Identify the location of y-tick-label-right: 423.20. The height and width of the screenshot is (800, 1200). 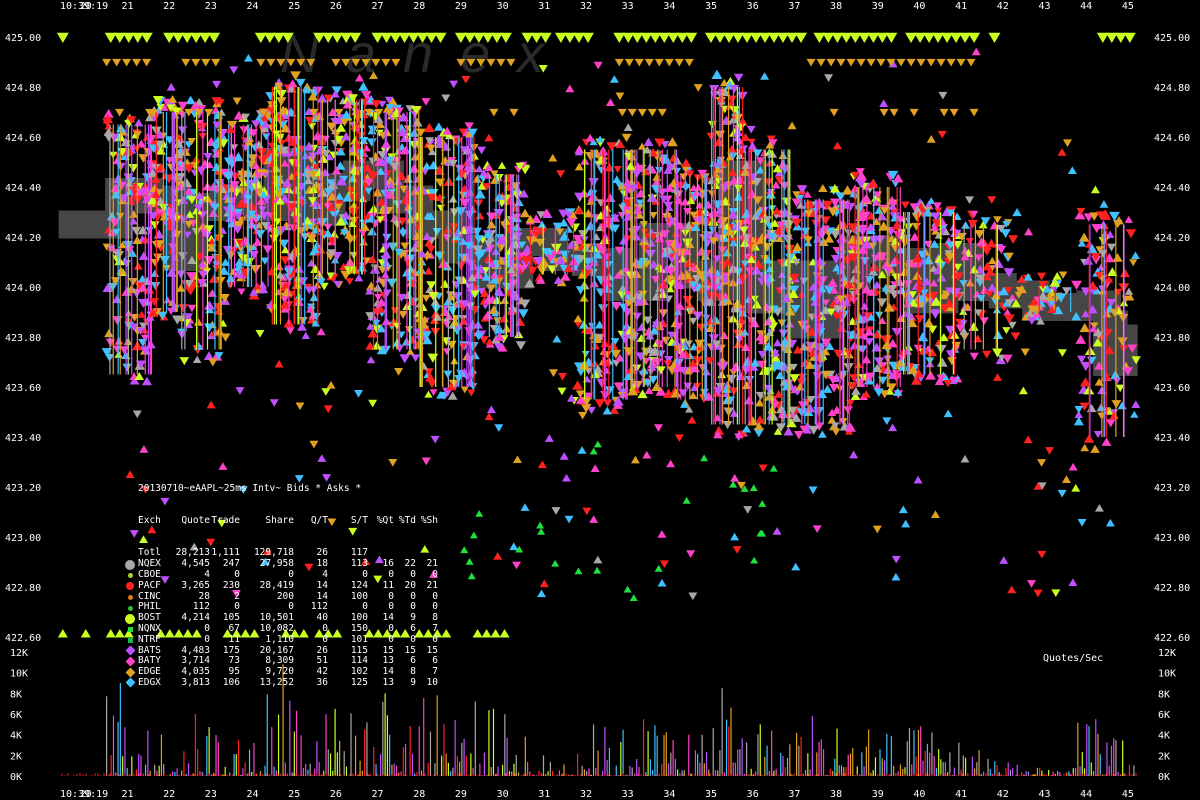
(1172, 488).